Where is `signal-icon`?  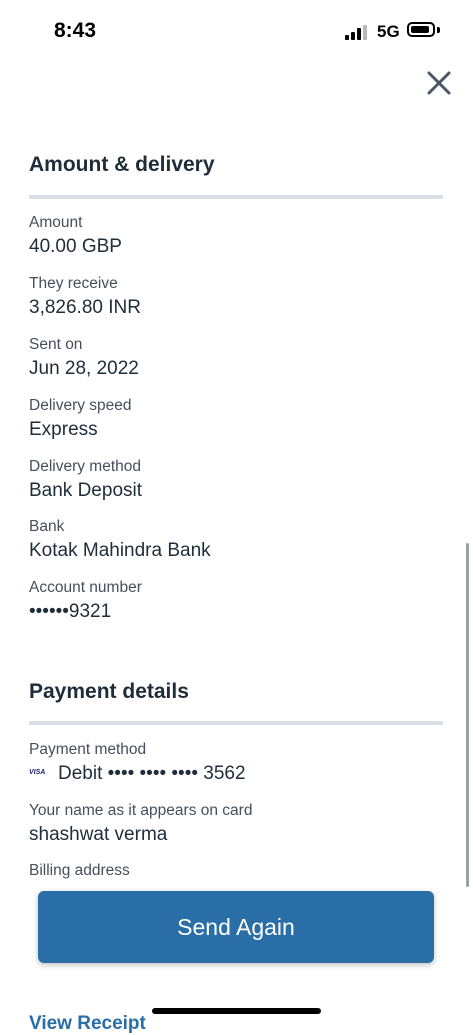 signal-icon is located at coordinates (357, 32).